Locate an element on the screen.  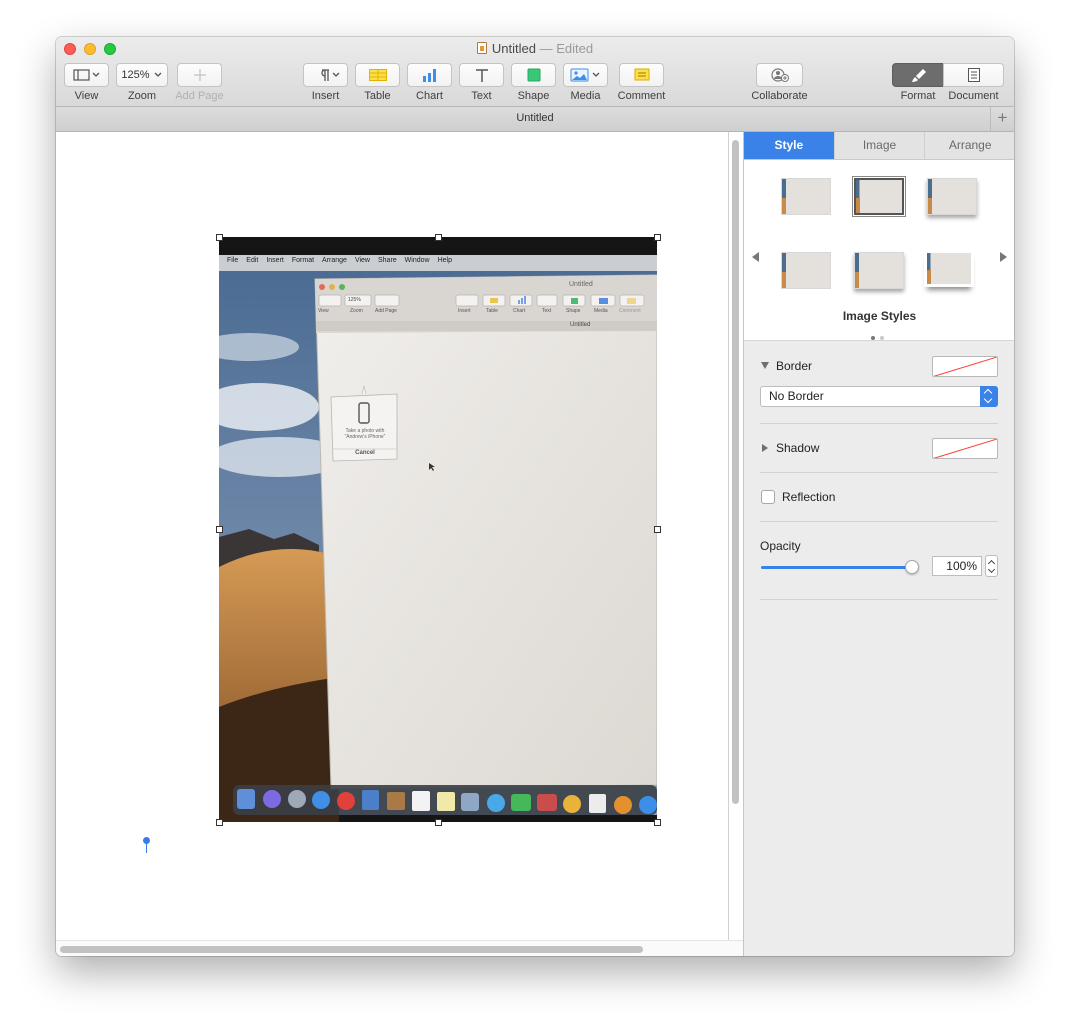
text-button is located at coordinates (481, 75).